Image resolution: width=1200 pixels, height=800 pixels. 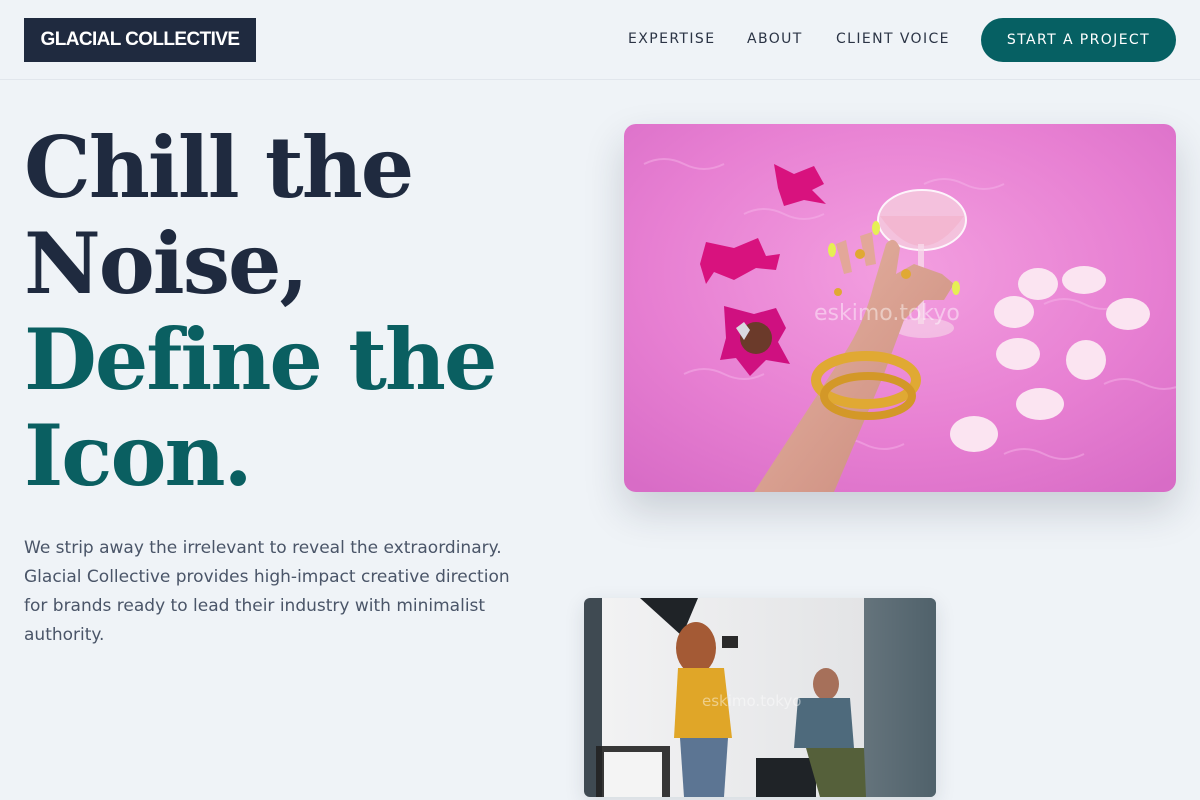 What do you see at coordinates (138, 455) in the screenshot?
I see `headline-line-4: Icon.` at bounding box center [138, 455].